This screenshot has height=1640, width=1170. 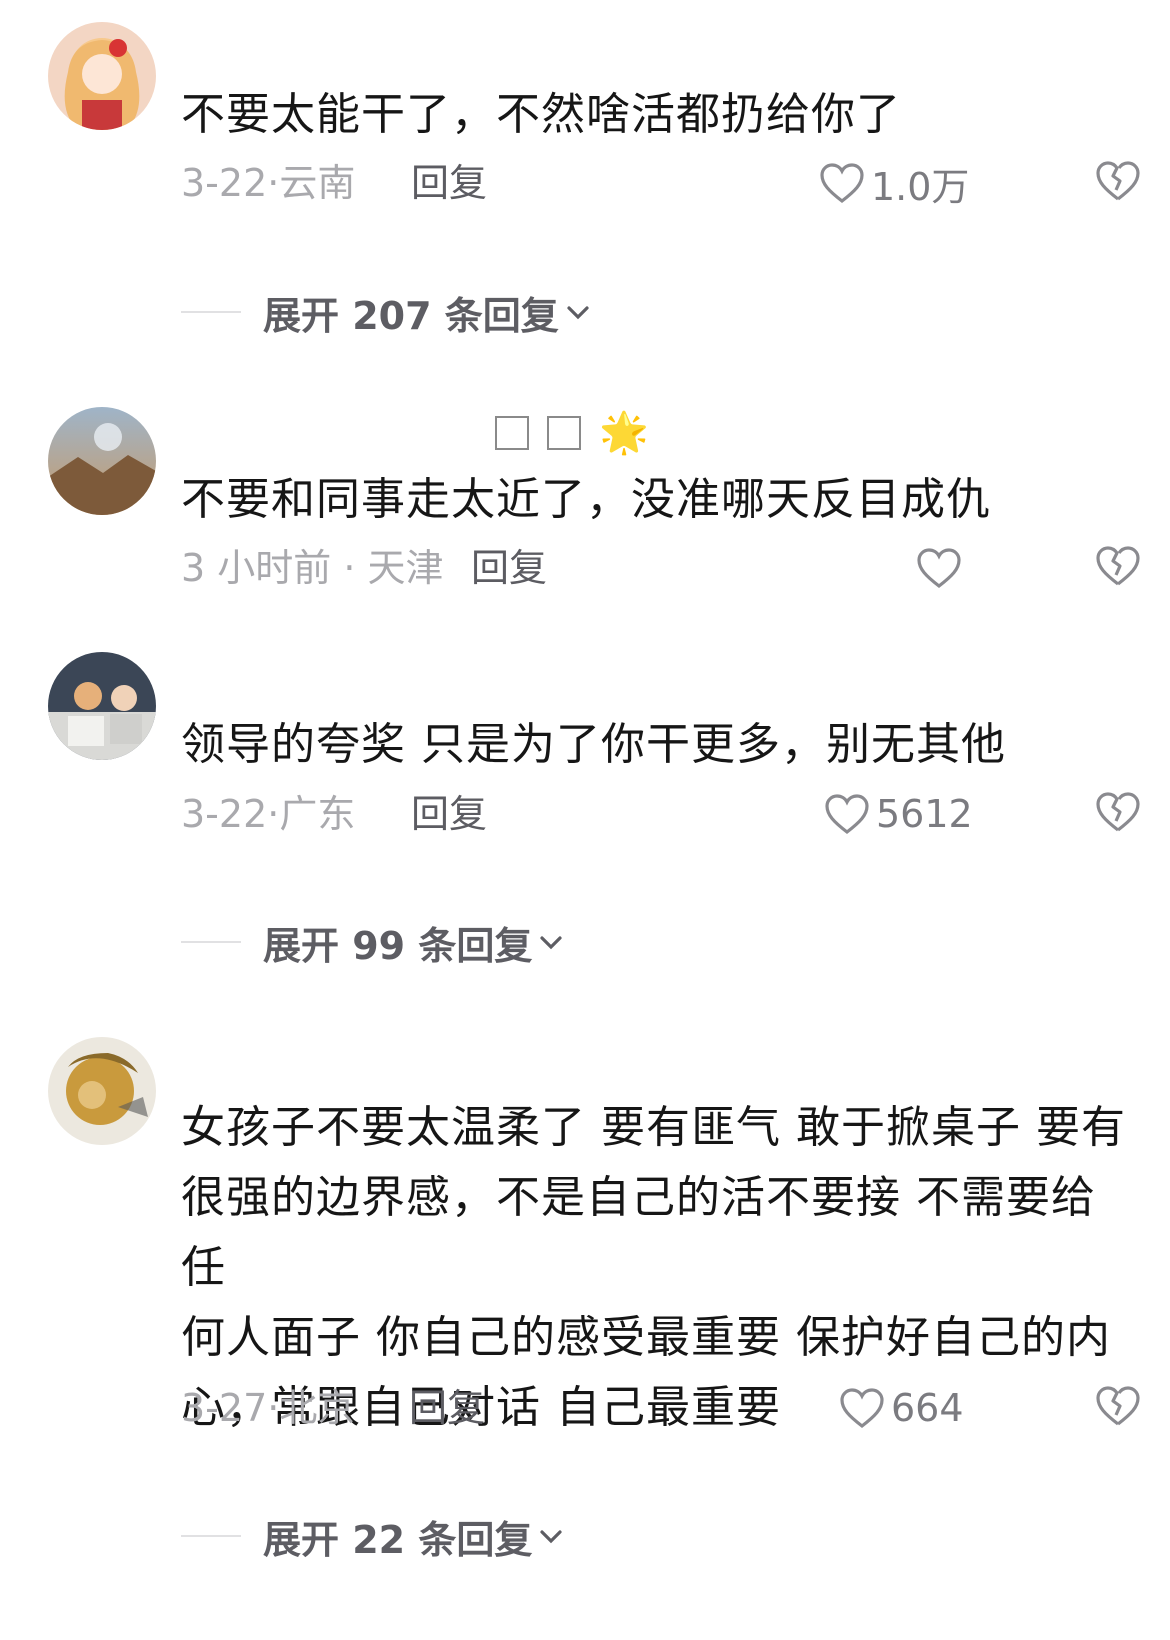 I want to click on comment-meta: 3-22·广东, so click(x=268, y=814).